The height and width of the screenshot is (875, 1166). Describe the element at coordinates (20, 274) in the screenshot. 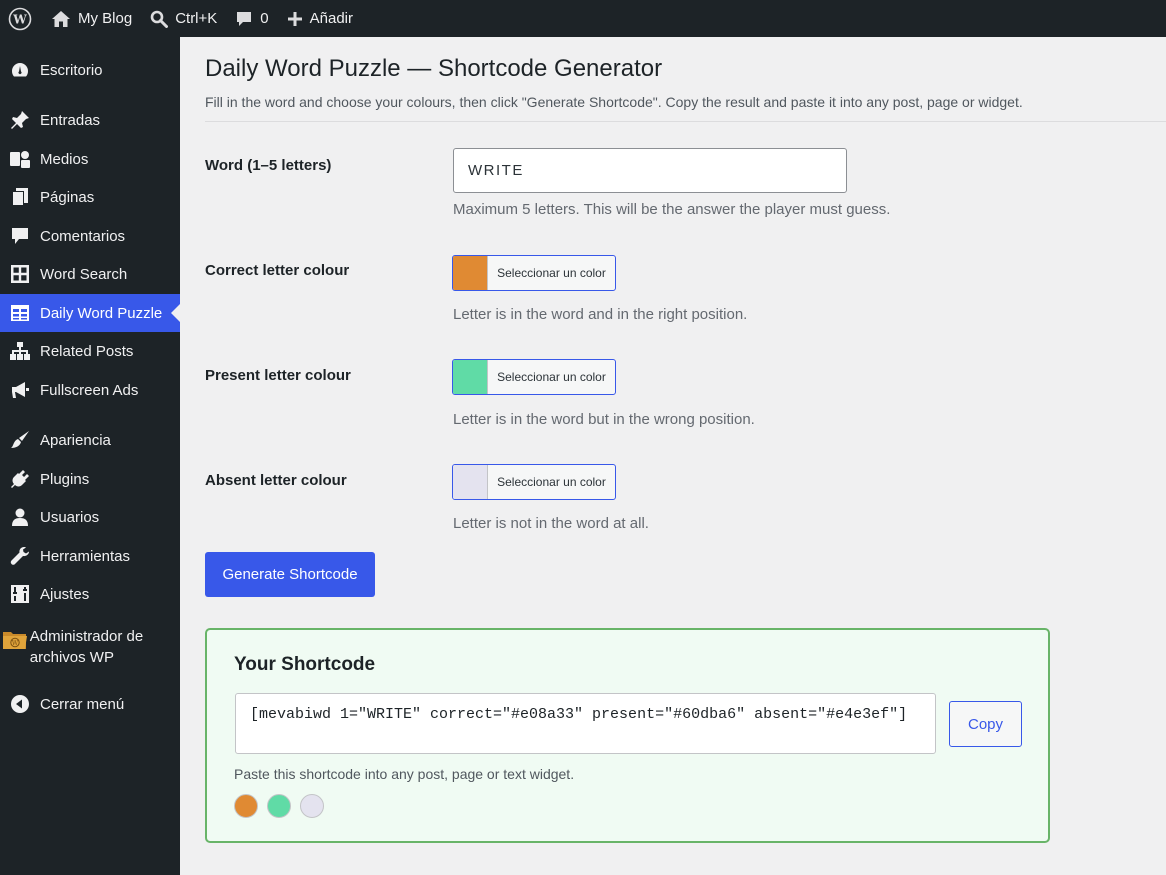

I see `grid-icon` at that location.